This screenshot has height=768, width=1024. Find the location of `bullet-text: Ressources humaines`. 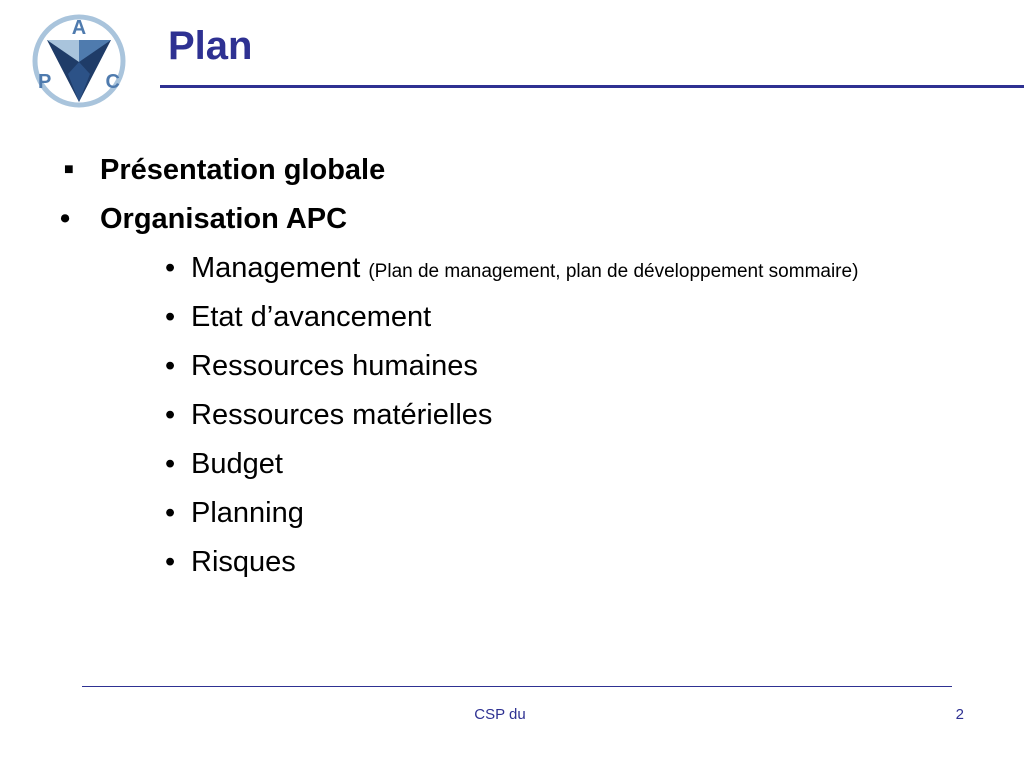

bullet-text: Ressources humaines is located at coordinates (334, 366).